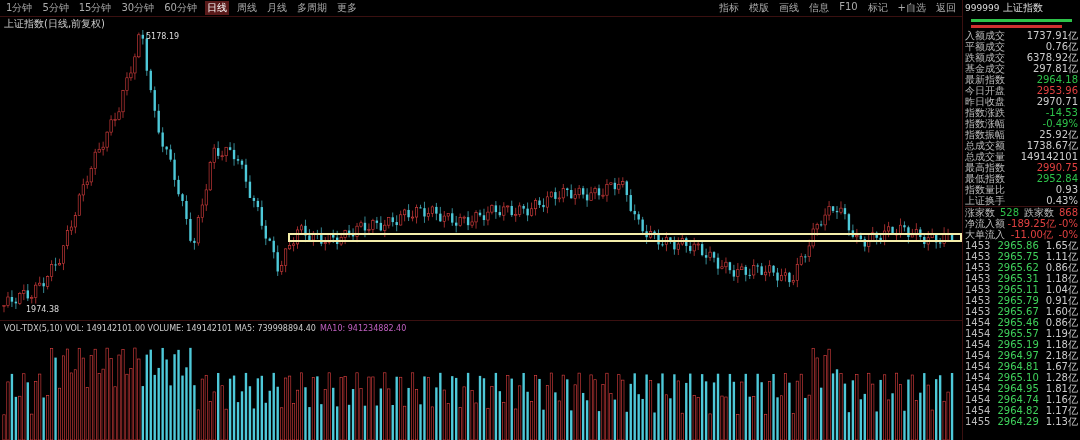 The width and height of the screenshot is (1080, 440). What do you see at coordinates (848, 8) in the screenshot?
I see `toolbar-button: F10` at bounding box center [848, 8].